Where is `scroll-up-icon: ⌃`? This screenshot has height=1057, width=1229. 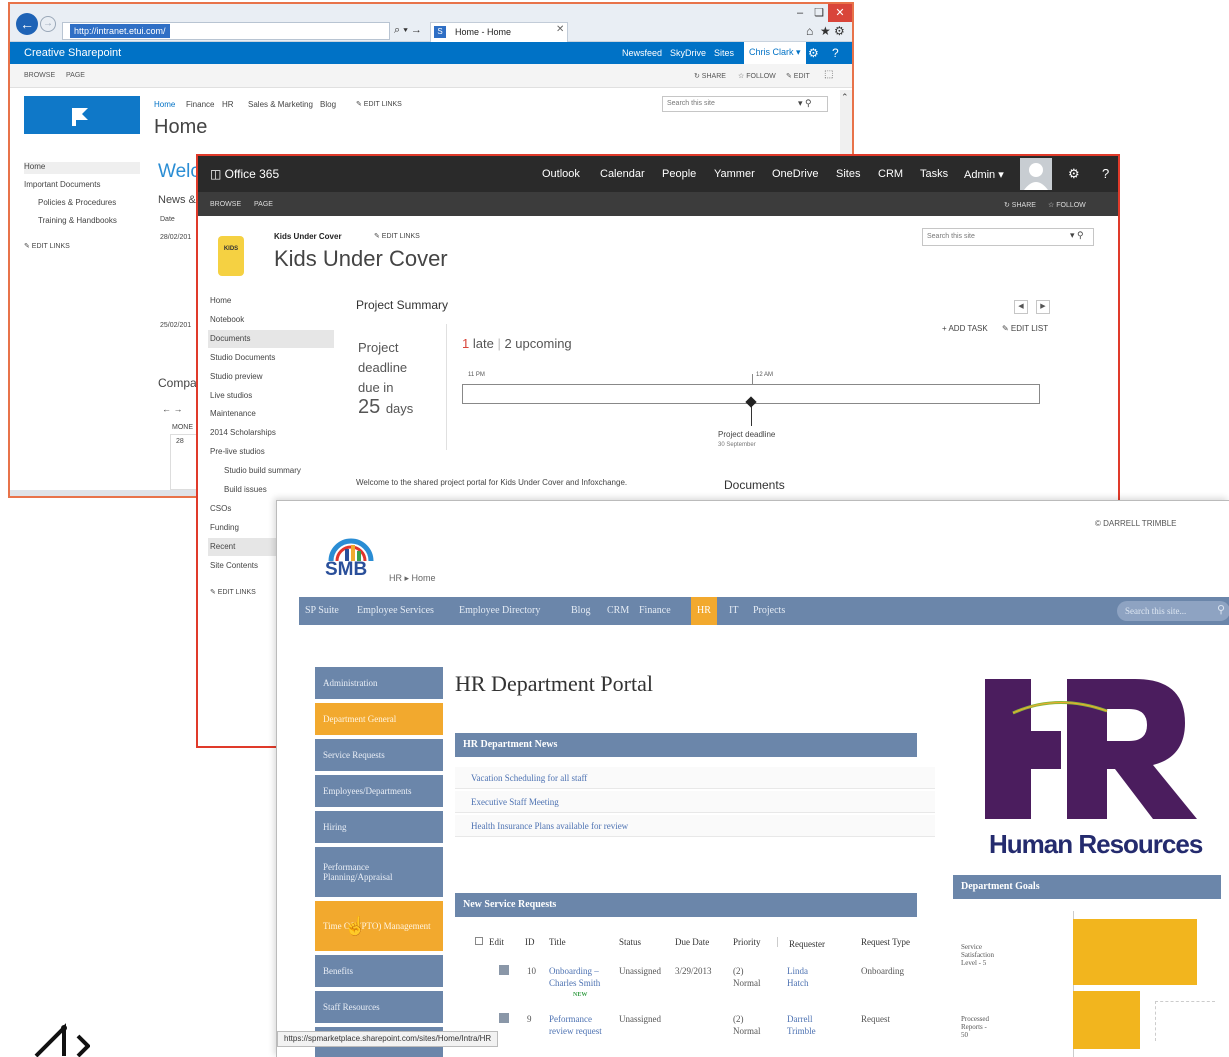
scroll-up-icon: ⌃ is located at coordinates (845, 97).